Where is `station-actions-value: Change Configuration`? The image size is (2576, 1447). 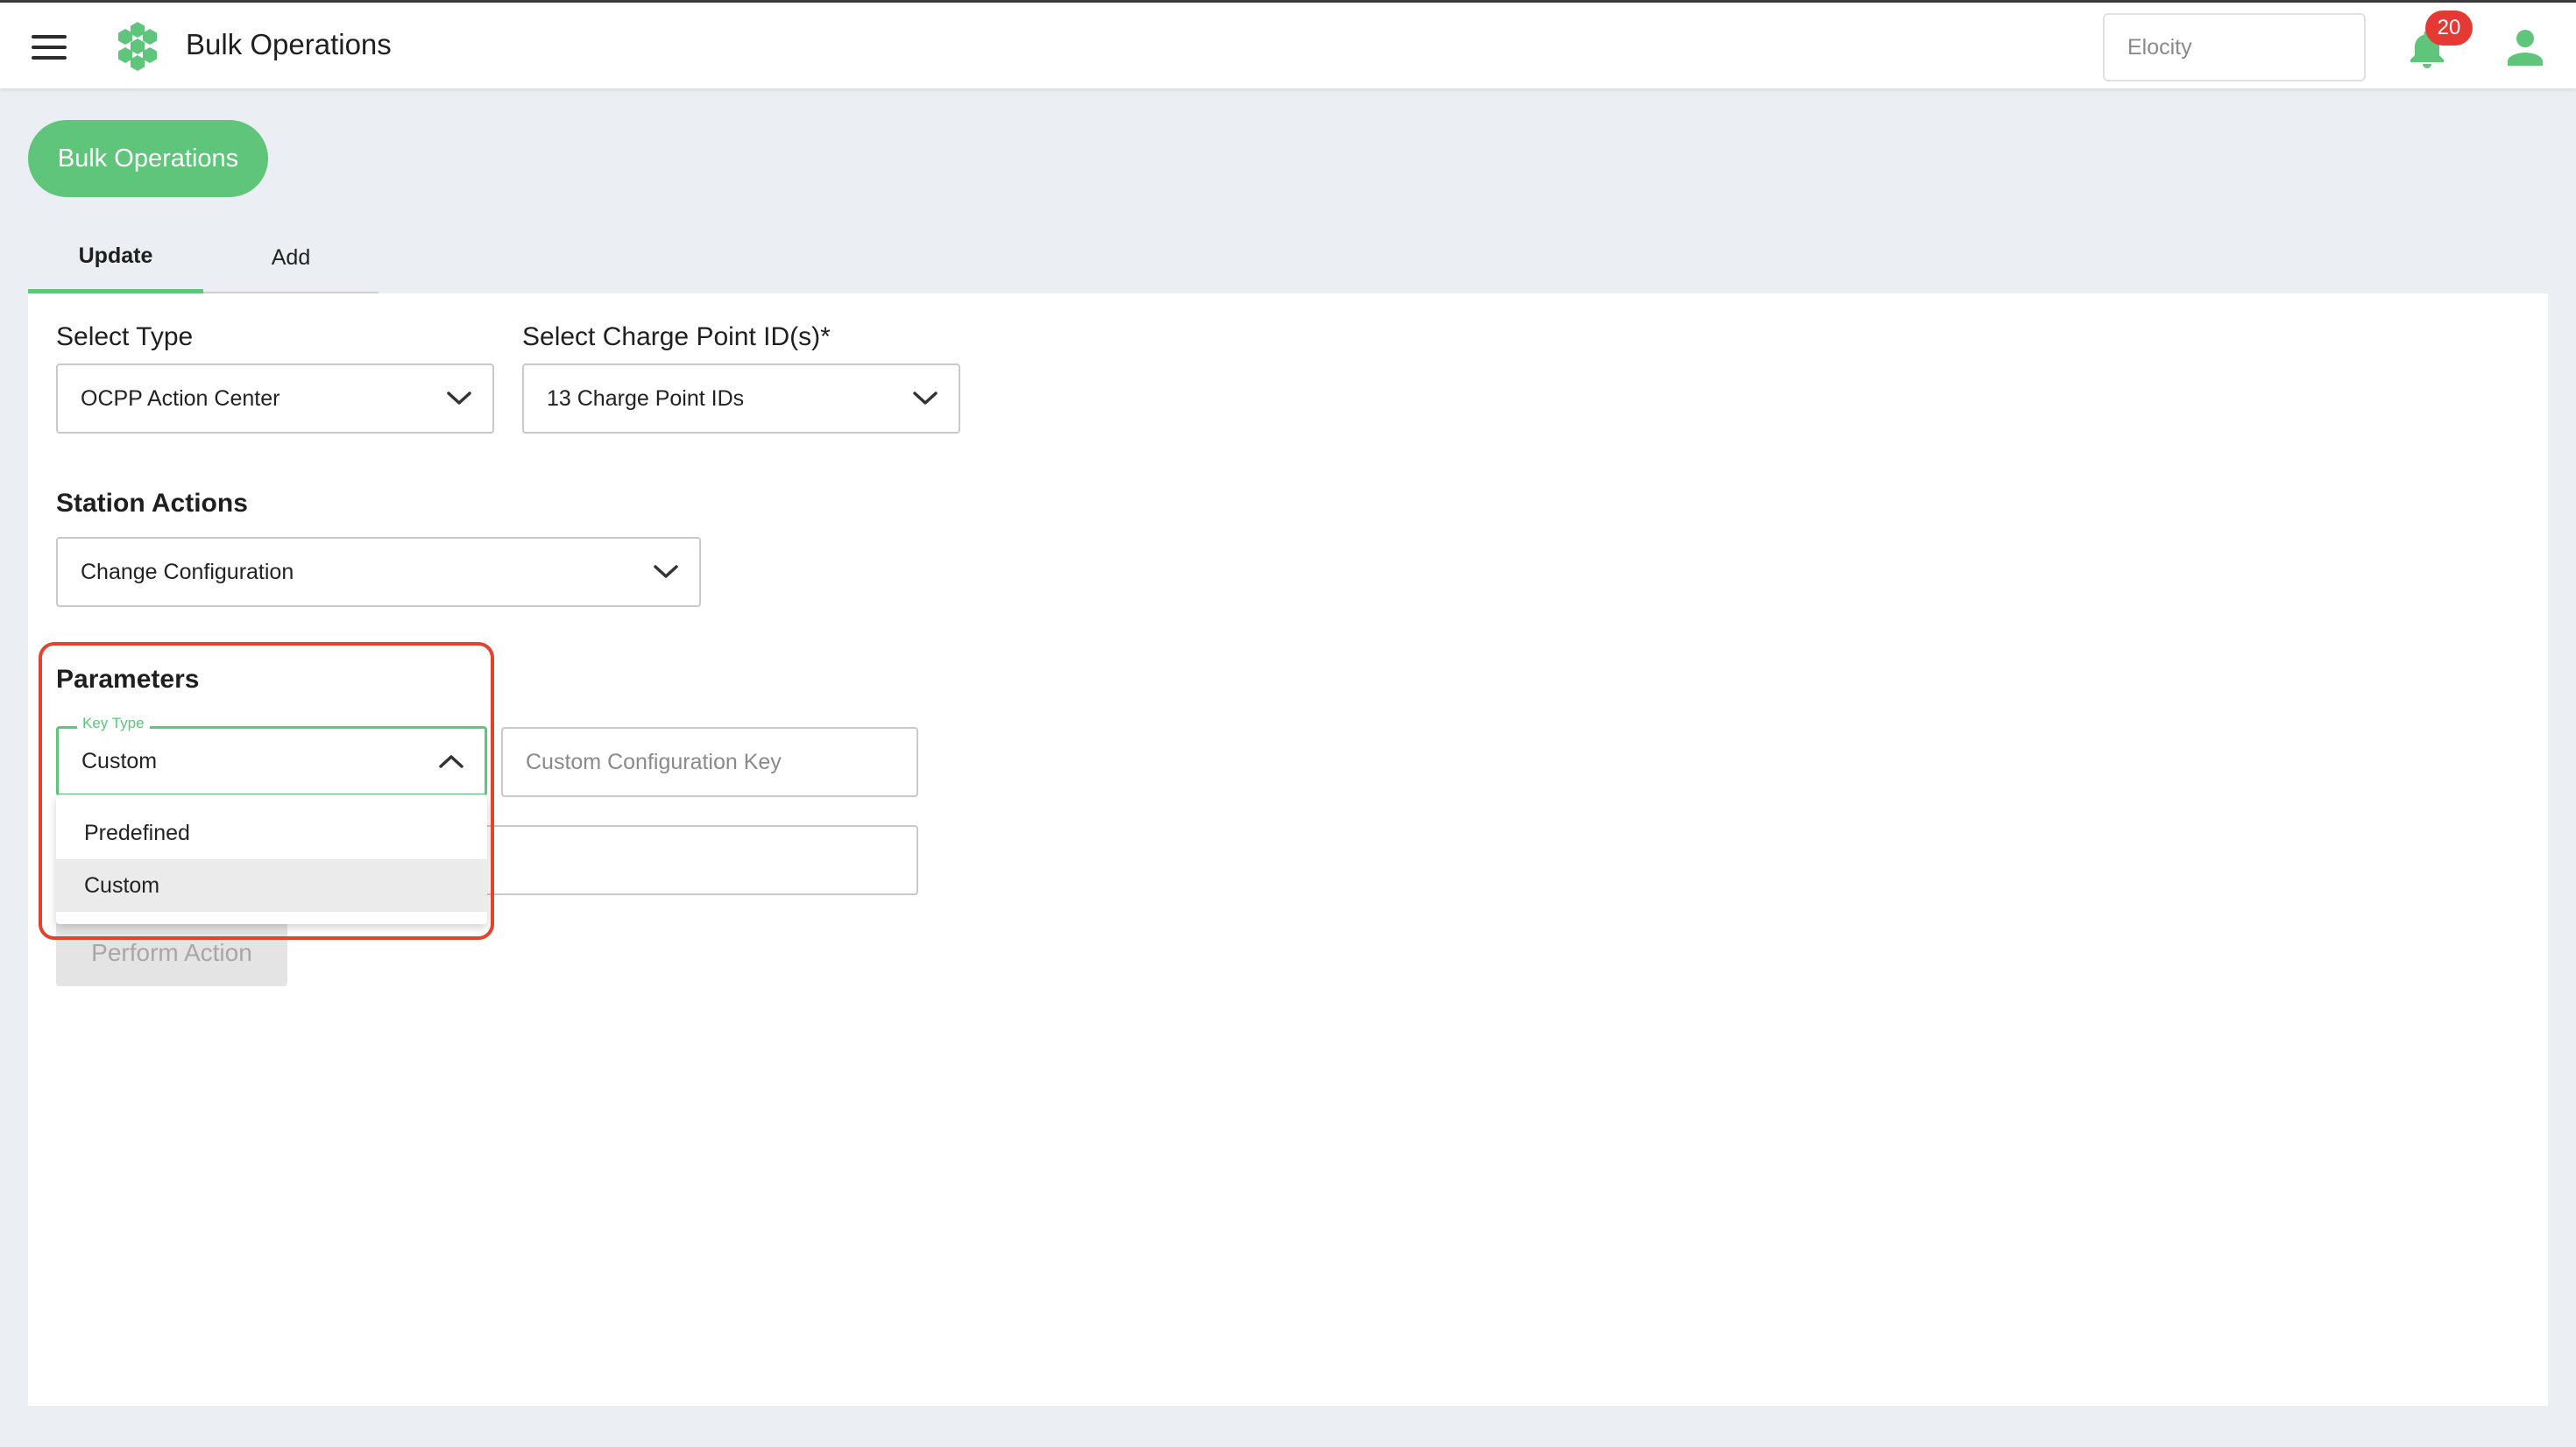 station-actions-value: Change Configuration is located at coordinates (187, 571).